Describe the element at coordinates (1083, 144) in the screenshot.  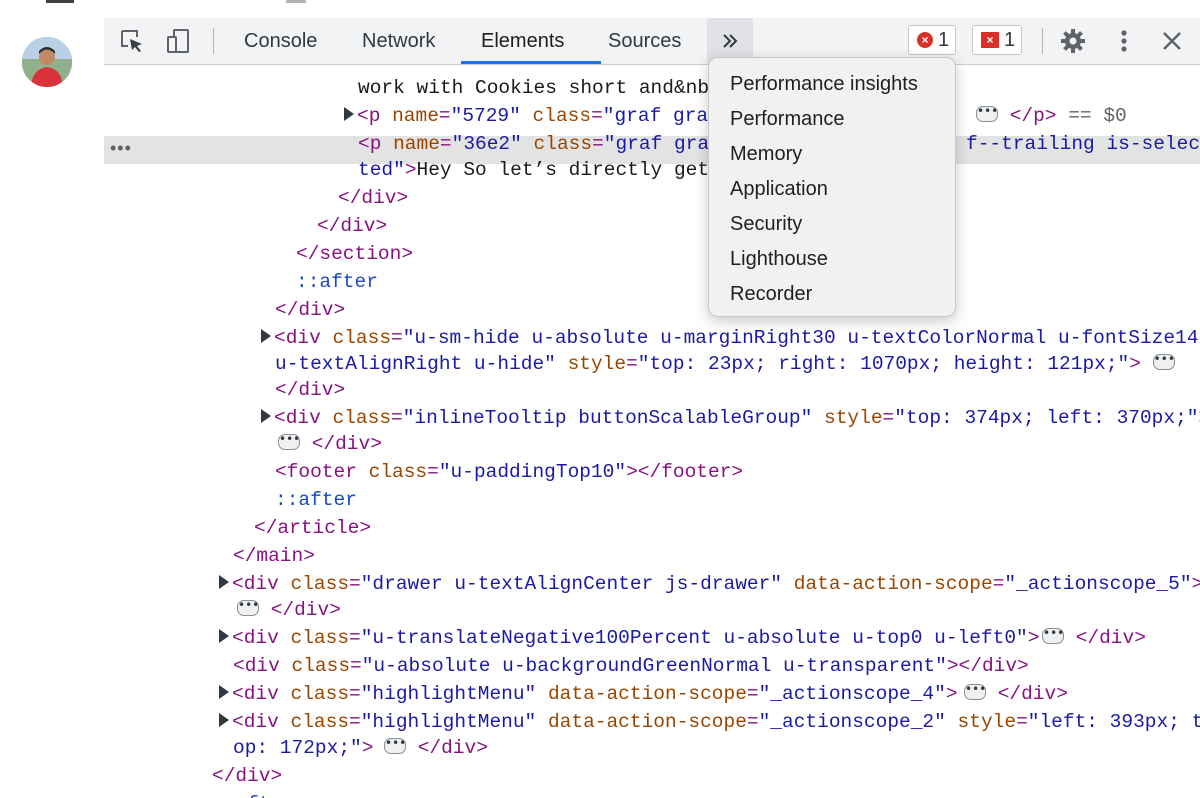
I see `dom-node-line-tail: f--trailing is-selec` at that location.